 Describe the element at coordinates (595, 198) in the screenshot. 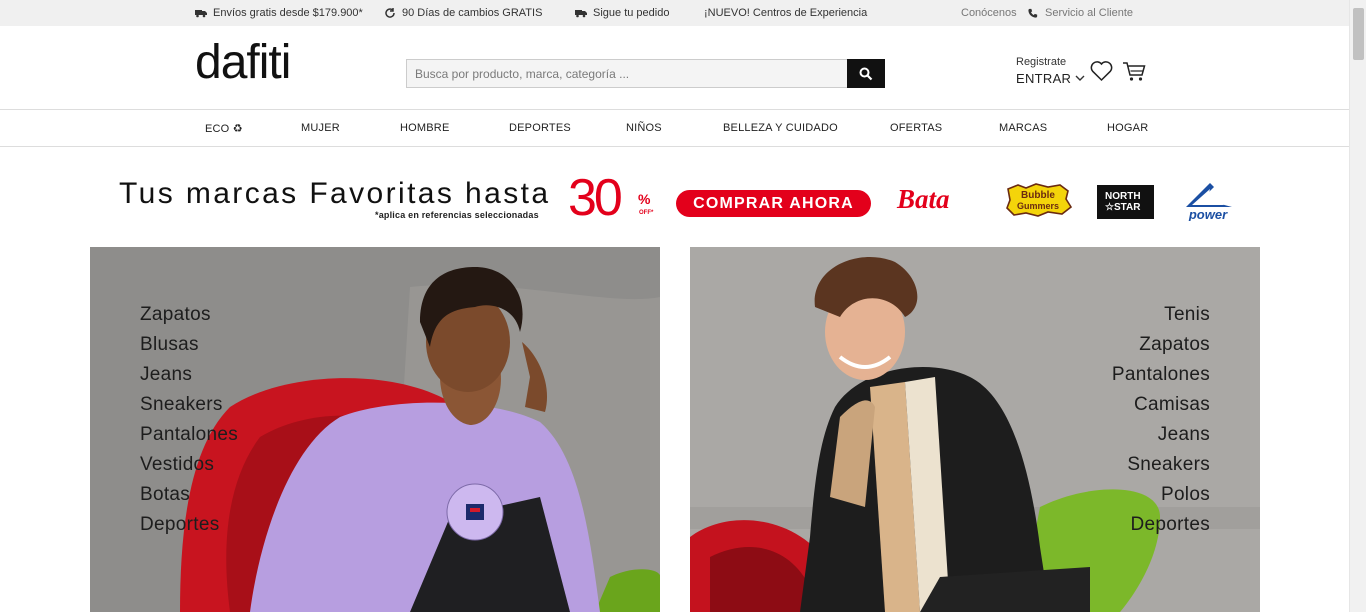

I see `promo-percent: 30` at that location.